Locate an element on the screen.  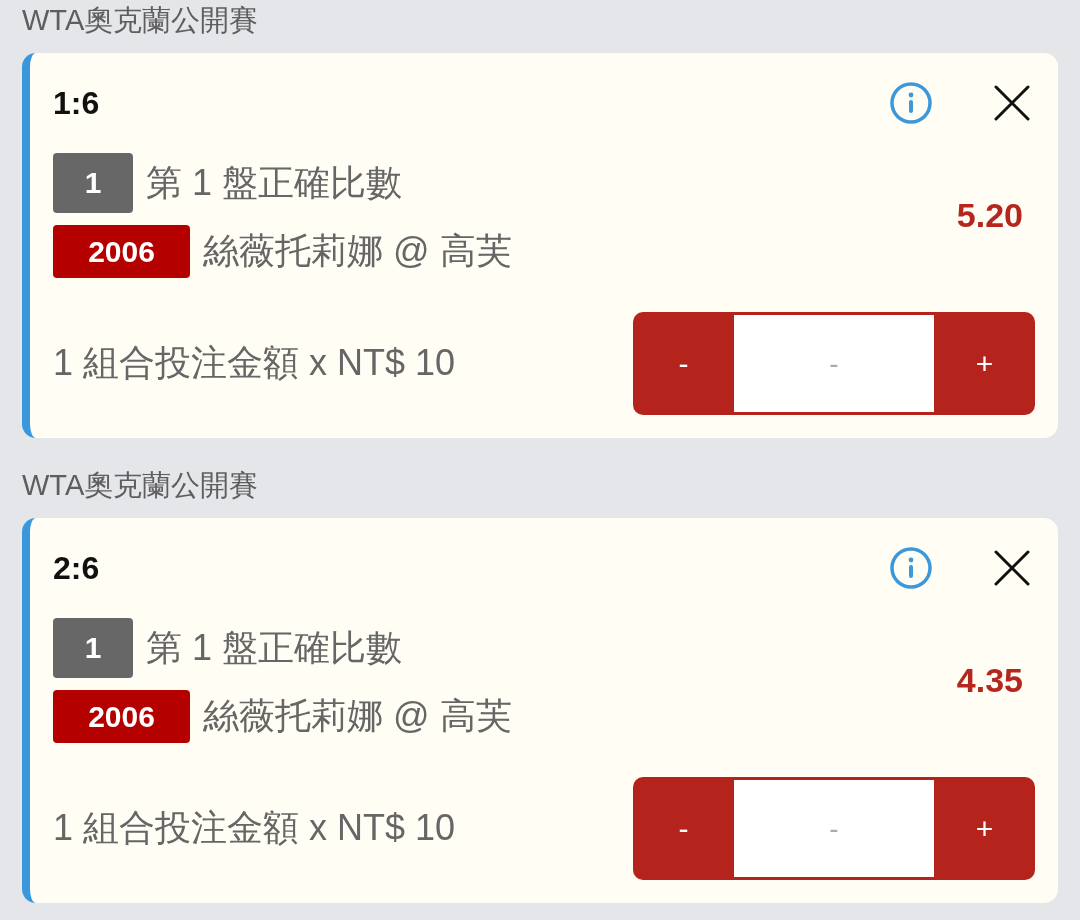
odds-value: 5.20 is located at coordinates (989, 215).